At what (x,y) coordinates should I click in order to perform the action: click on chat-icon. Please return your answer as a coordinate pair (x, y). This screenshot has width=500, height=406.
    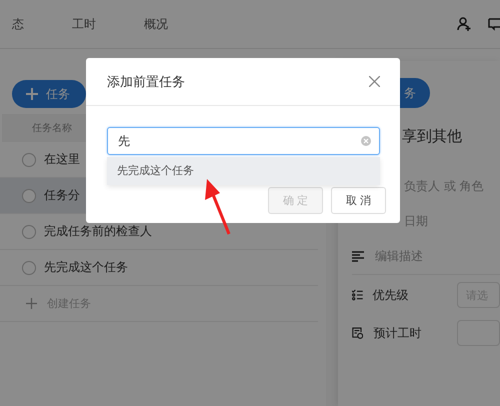
    Looking at the image, I should click on (494, 24).